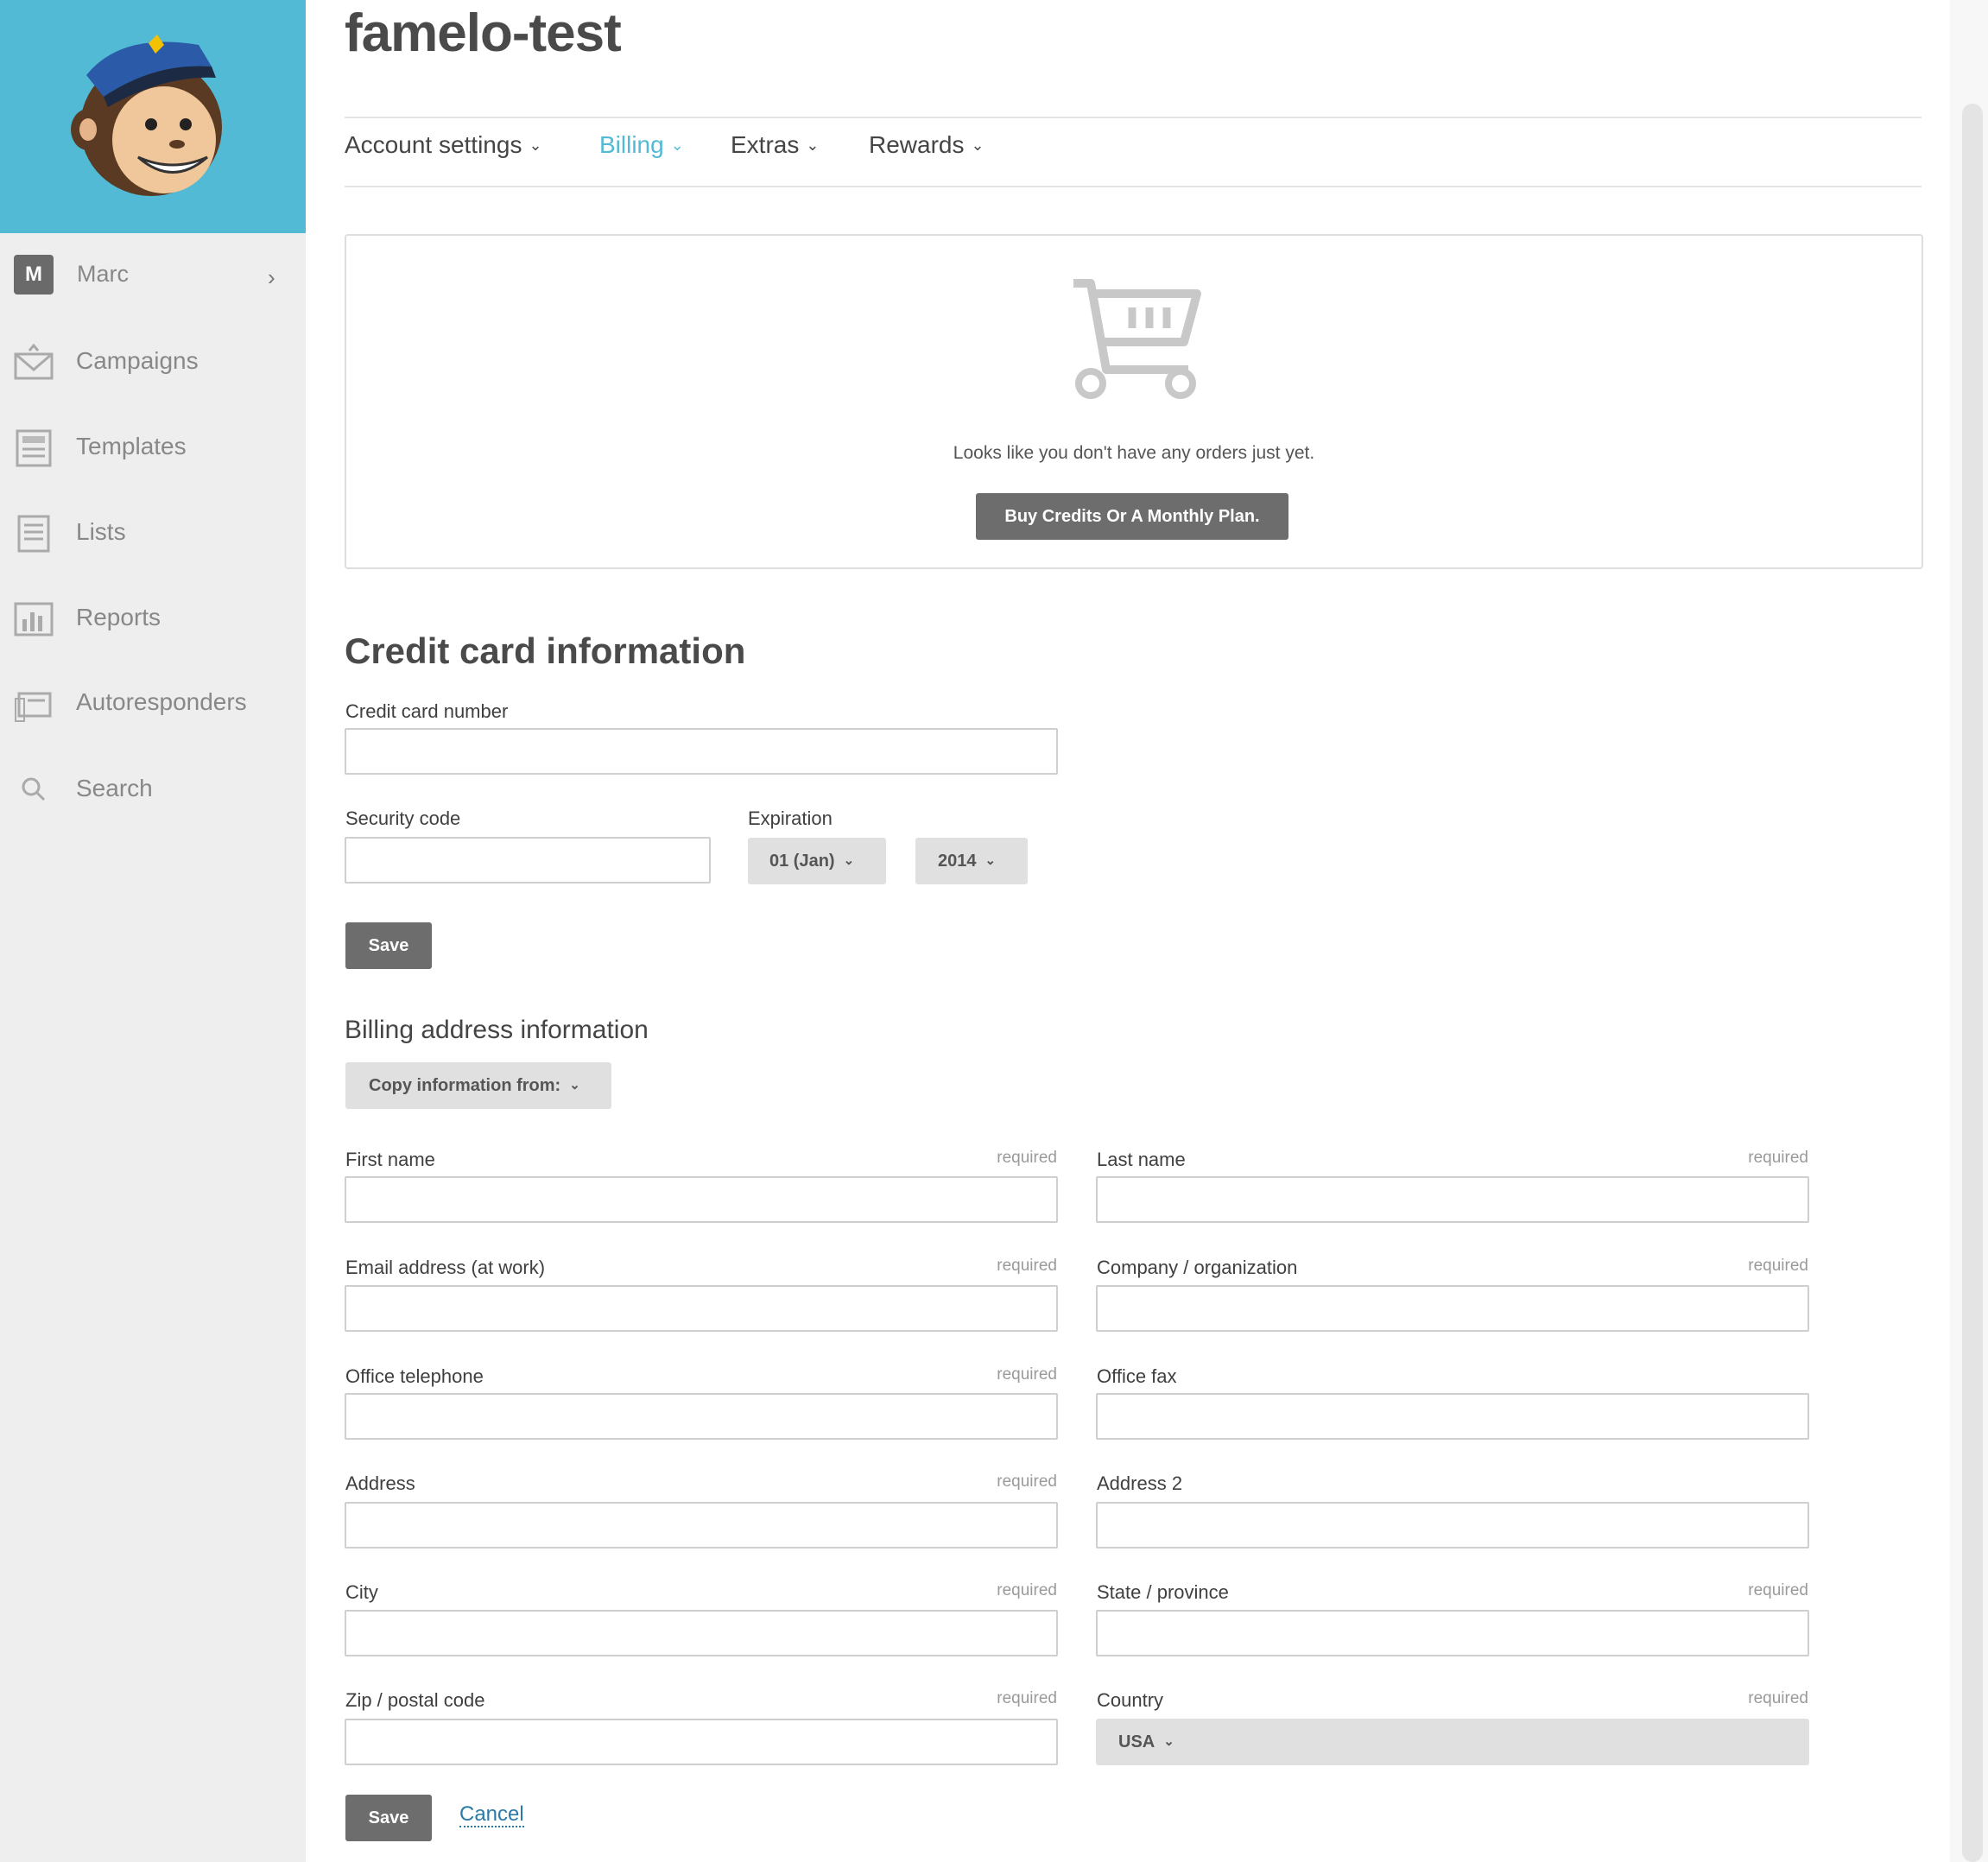 The image size is (1988, 1862). I want to click on credit-card-number-label: Credit card number, so click(427, 711).